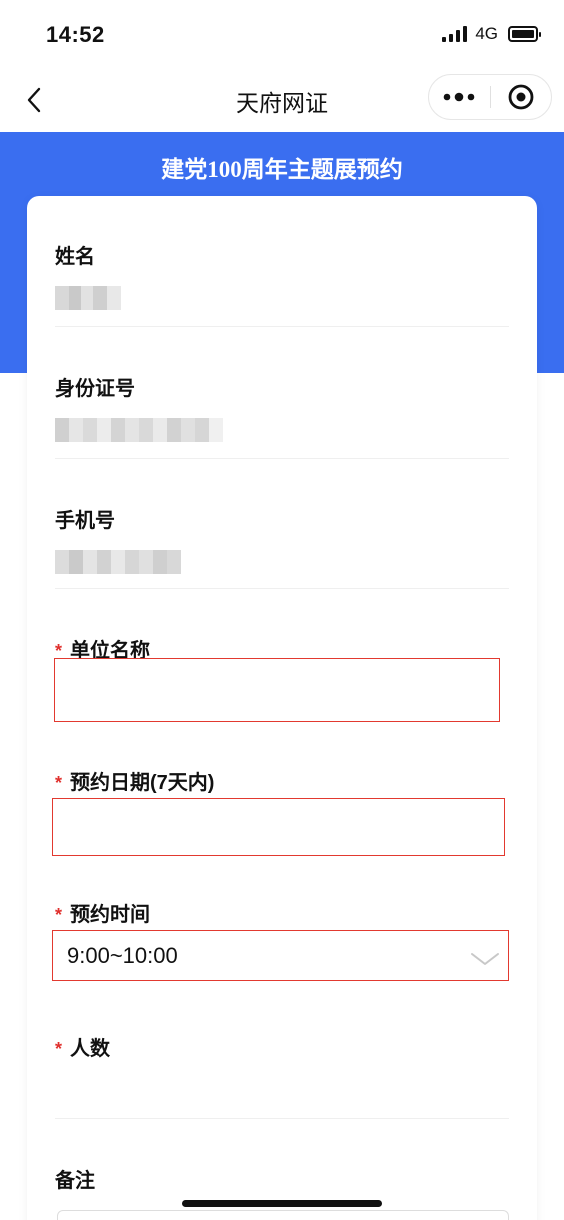  Describe the element at coordinates (75, 34) in the screenshot. I see `status-time: 14:52` at that location.